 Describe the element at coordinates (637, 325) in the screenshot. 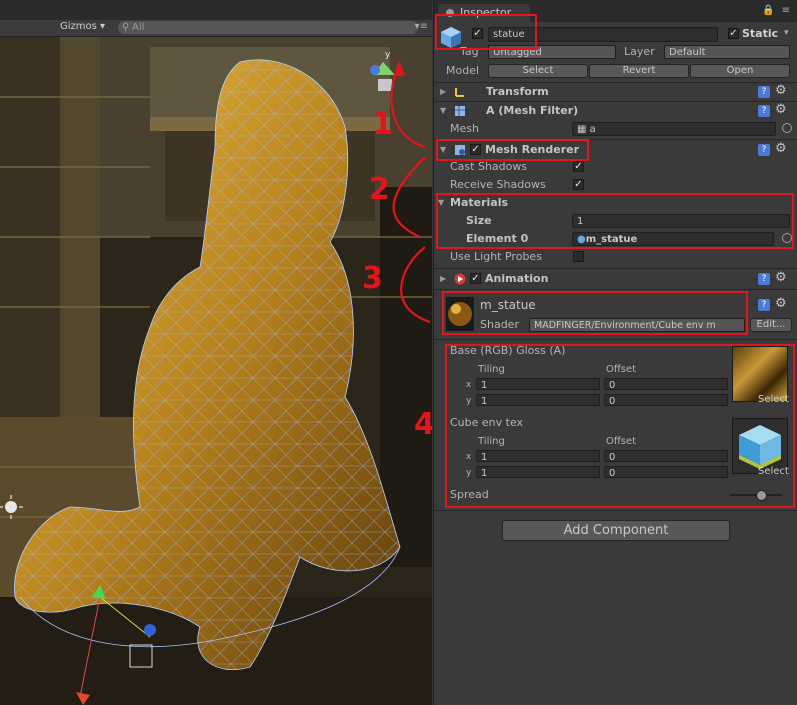

I see `shader-dropdown: MADFINGER/Environment/Cube env m` at that location.